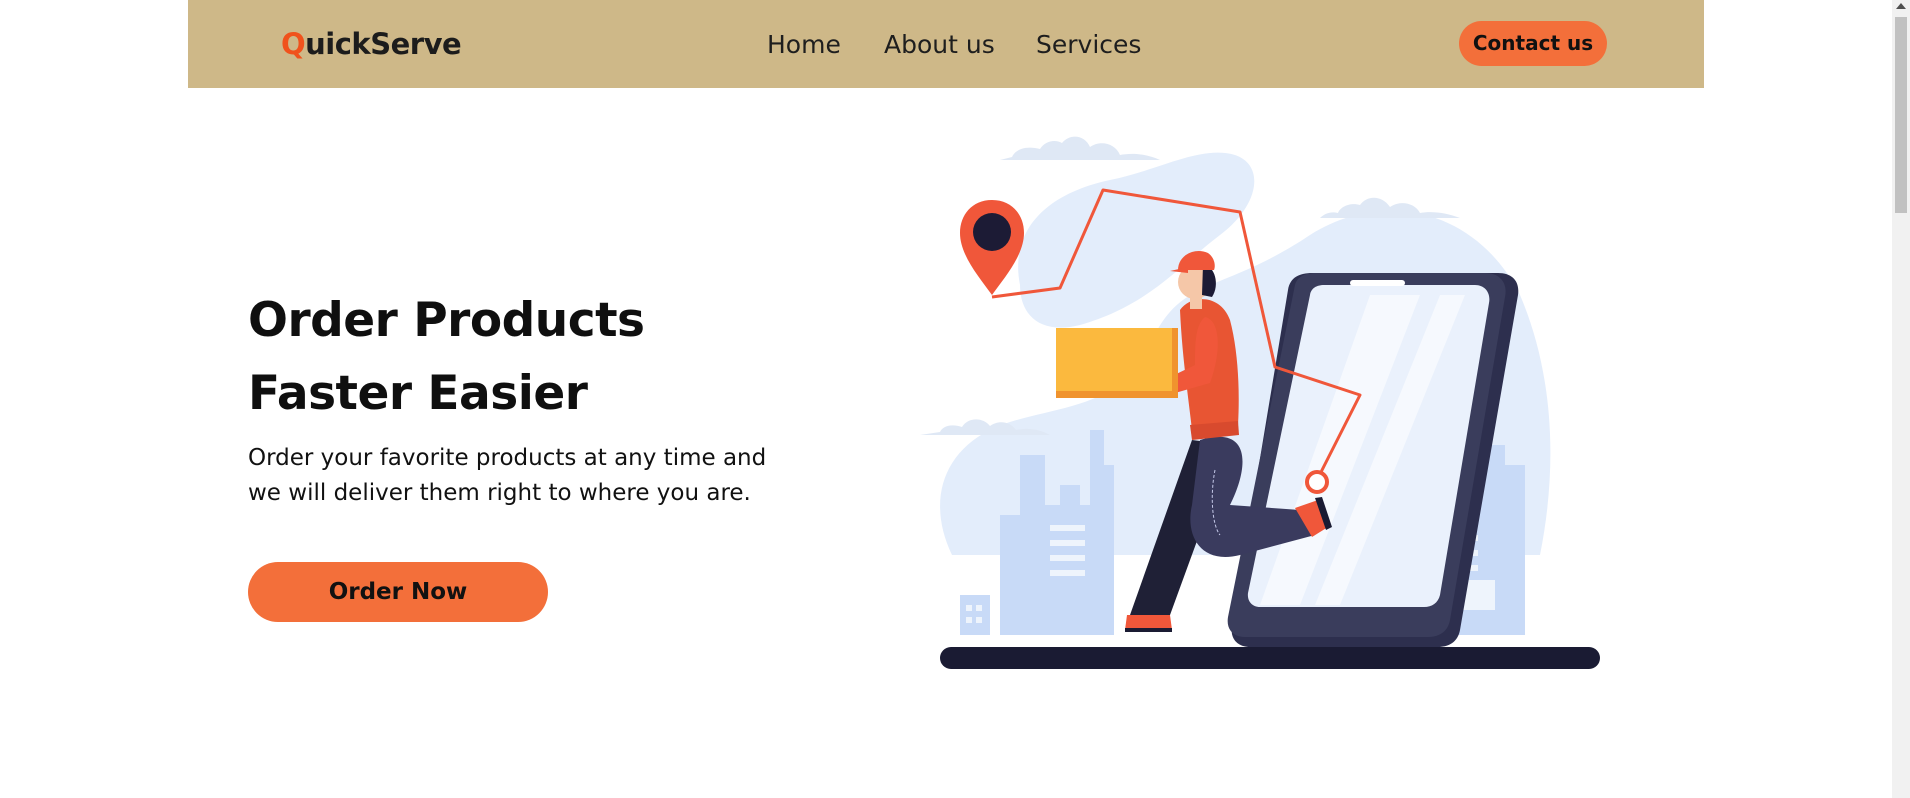 The height and width of the screenshot is (798, 1910). What do you see at coordinates (939, 44) in the screenshot?
I see `nav-link-about-us: About us` at bounding box center [939, 44].